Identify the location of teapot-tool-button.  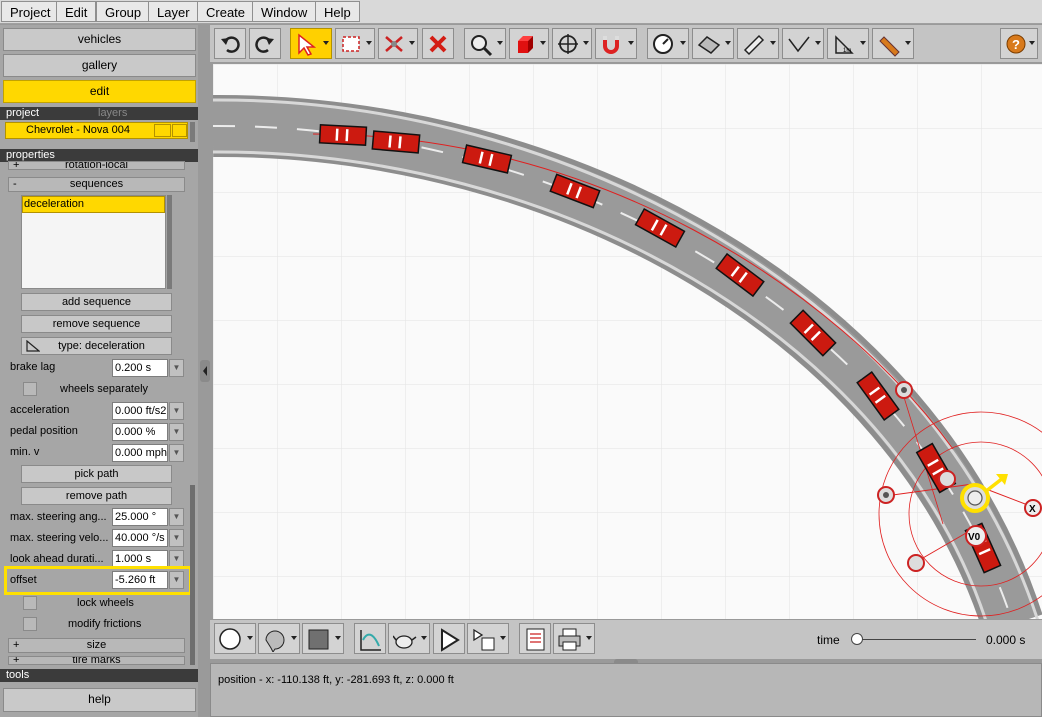
(409, 638).